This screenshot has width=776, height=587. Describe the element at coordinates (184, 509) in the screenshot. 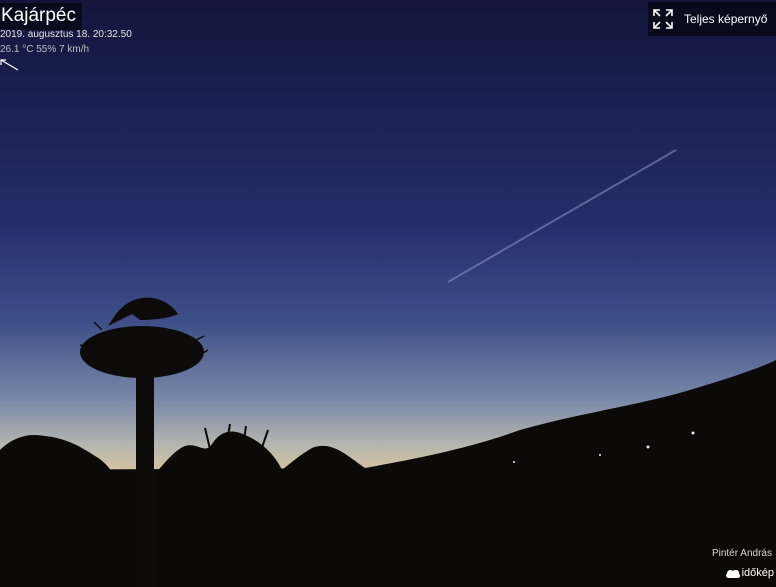

I see `bushes-silhouette` at that location.